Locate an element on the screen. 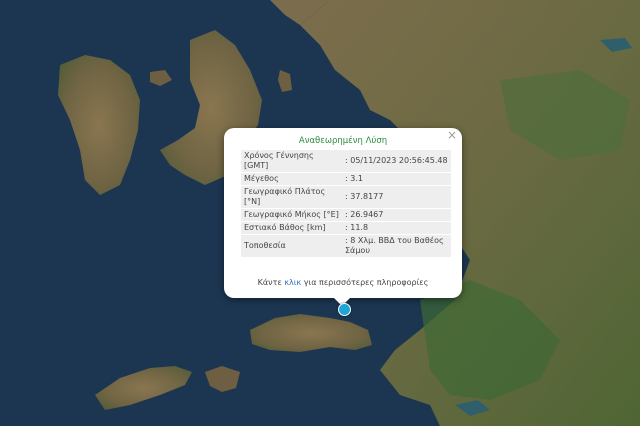 This screenshot has height=426, width=640. row-depth: Εστιακό Βάθος [km] : 11.8 is located at coordinates (346, 228).